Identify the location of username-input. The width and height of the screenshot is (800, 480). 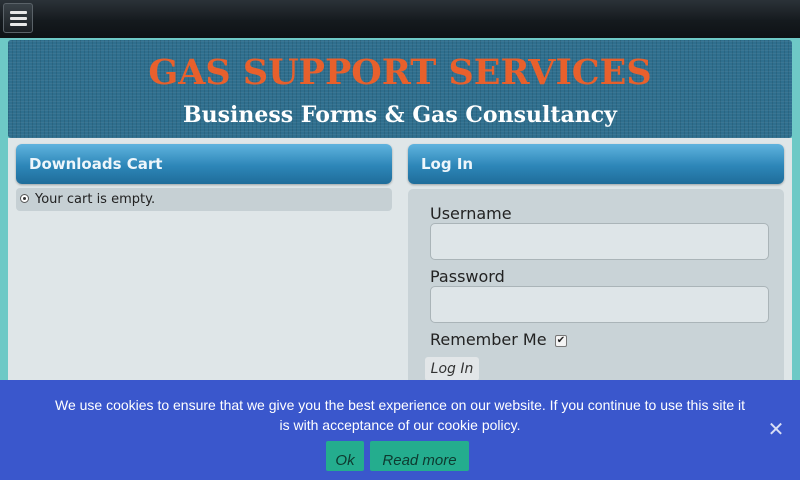
(599, 241).